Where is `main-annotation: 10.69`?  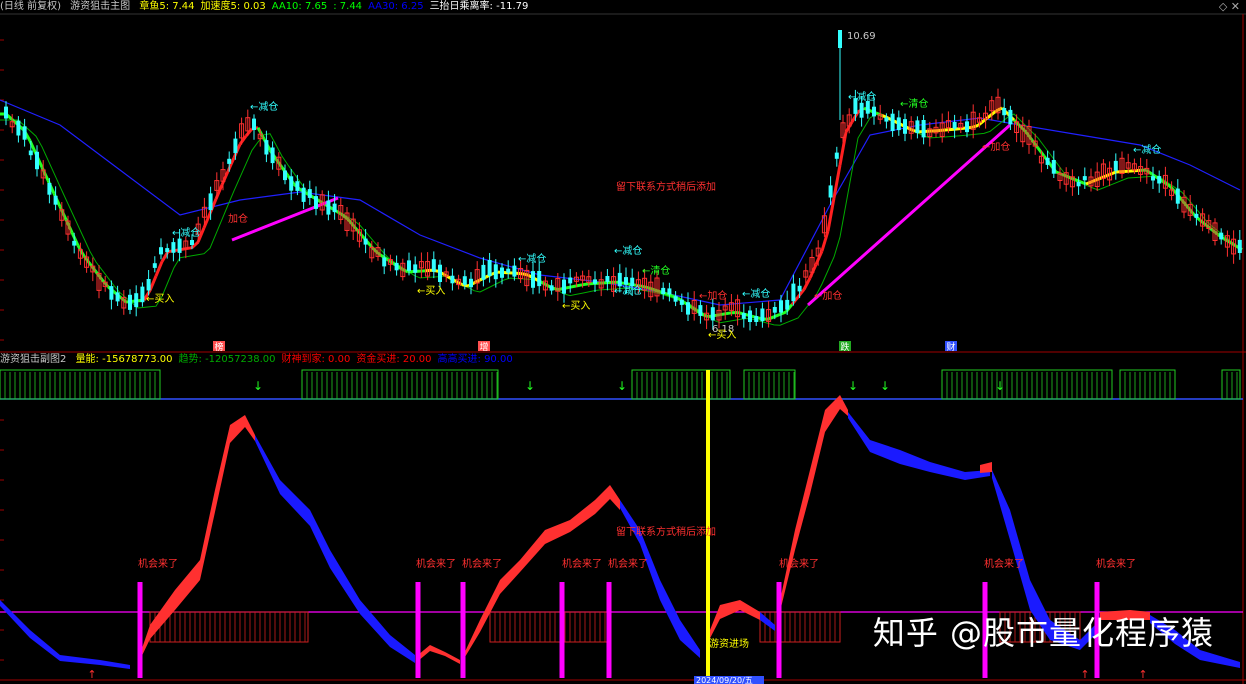
main-annotation: 10.69 is located at coordinates (861, 36).